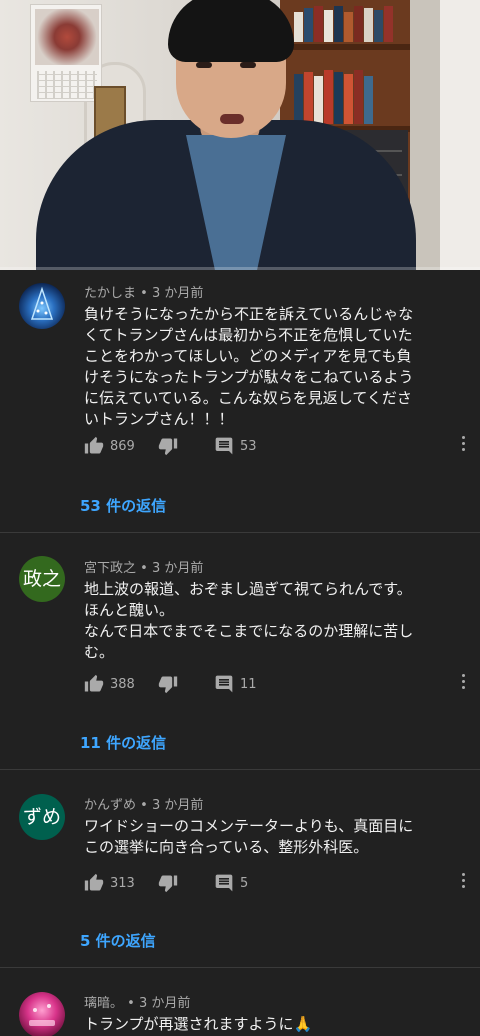 The width and height of the screenshot is (480, 1036). Describe the element at coordinates (279, 684) in the screenshot. I see `comment-actions: 388 11` at that location.